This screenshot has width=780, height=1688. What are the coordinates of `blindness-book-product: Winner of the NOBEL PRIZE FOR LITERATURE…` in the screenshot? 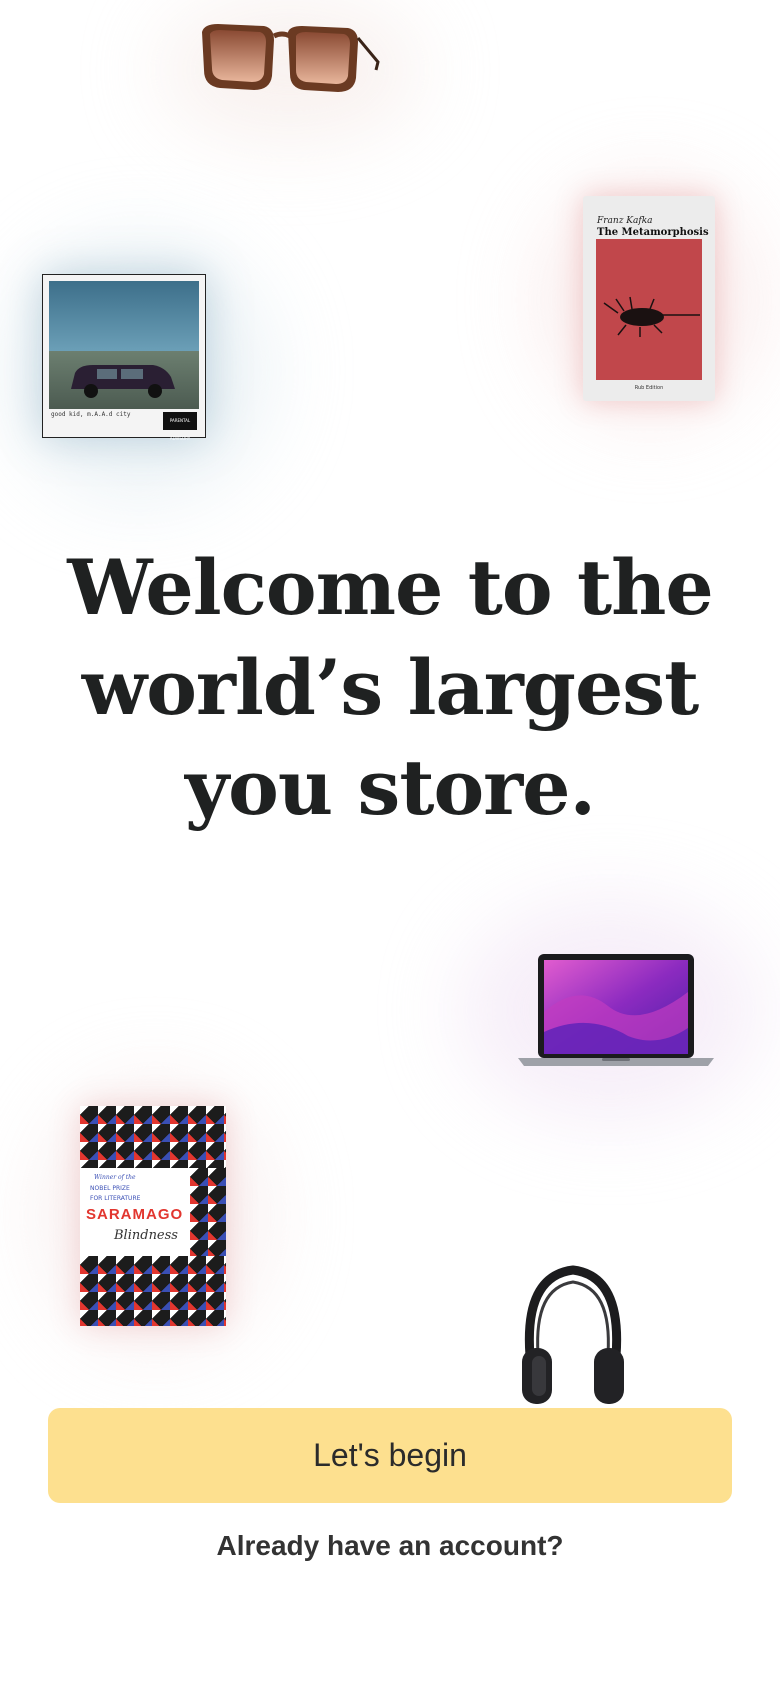 It's located at (153, 1216).